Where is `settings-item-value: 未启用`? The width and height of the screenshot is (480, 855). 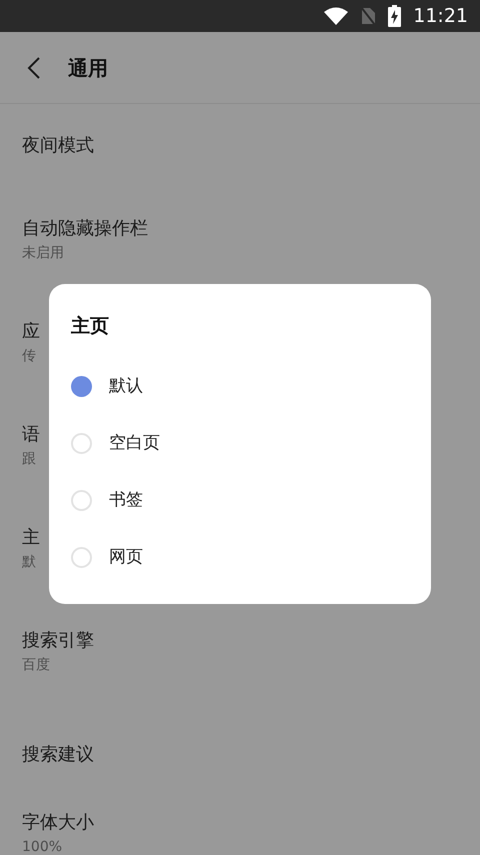
settings-item-value: 未启用 is located at coordinates (43, 253).